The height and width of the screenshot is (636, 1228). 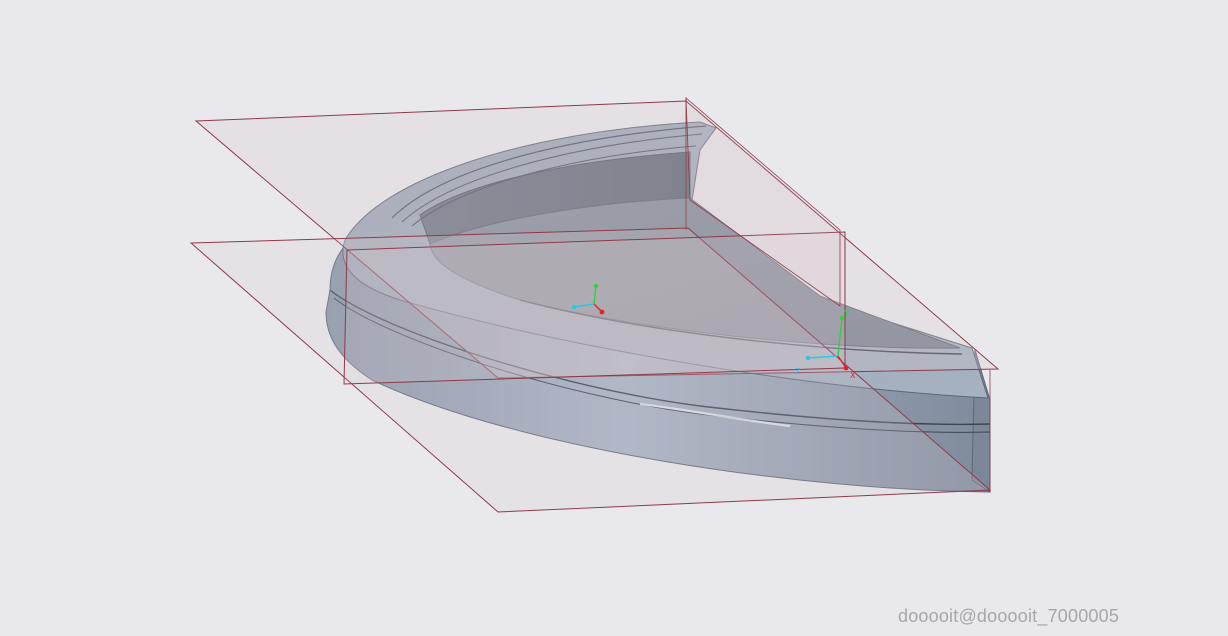 What do you see at coordinates (846, 368) in the screenshot?
I see `csys2-x-tip` at bounding box center [846, 368].